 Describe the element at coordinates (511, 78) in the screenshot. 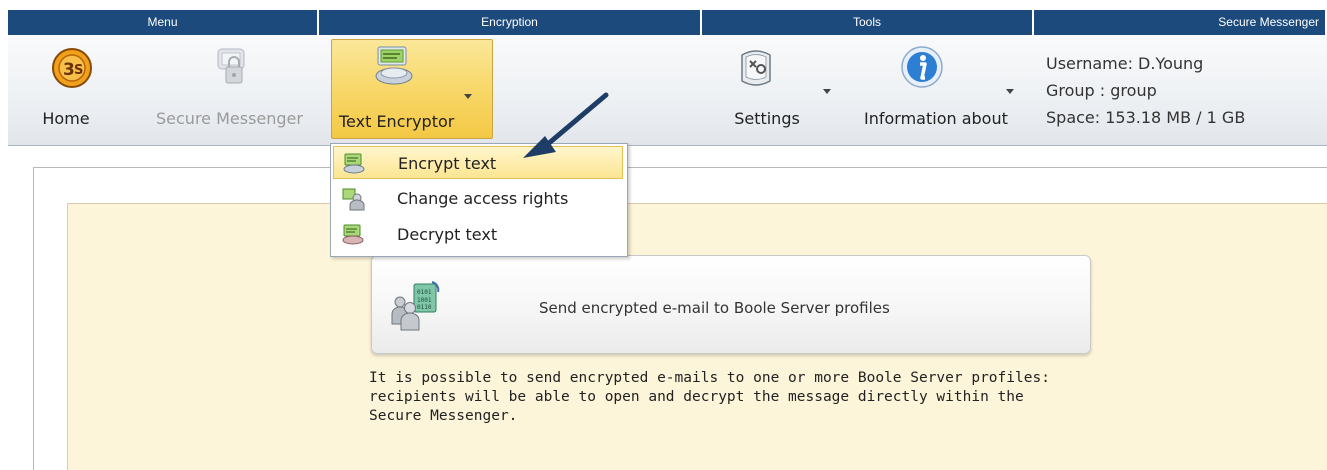

I see `group-encryption: Encryption Text Encryptor` at that location.